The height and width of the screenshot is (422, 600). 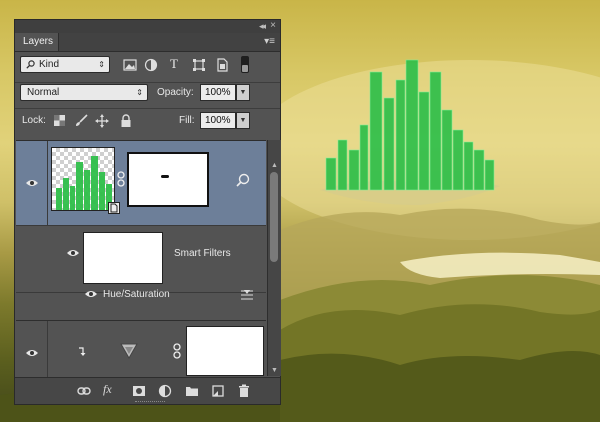 What do you see at coordinates (274, 370) in the screenshot?
I see `scroll-down-arrow-icon: ▼` at bounding box center [274, 370].